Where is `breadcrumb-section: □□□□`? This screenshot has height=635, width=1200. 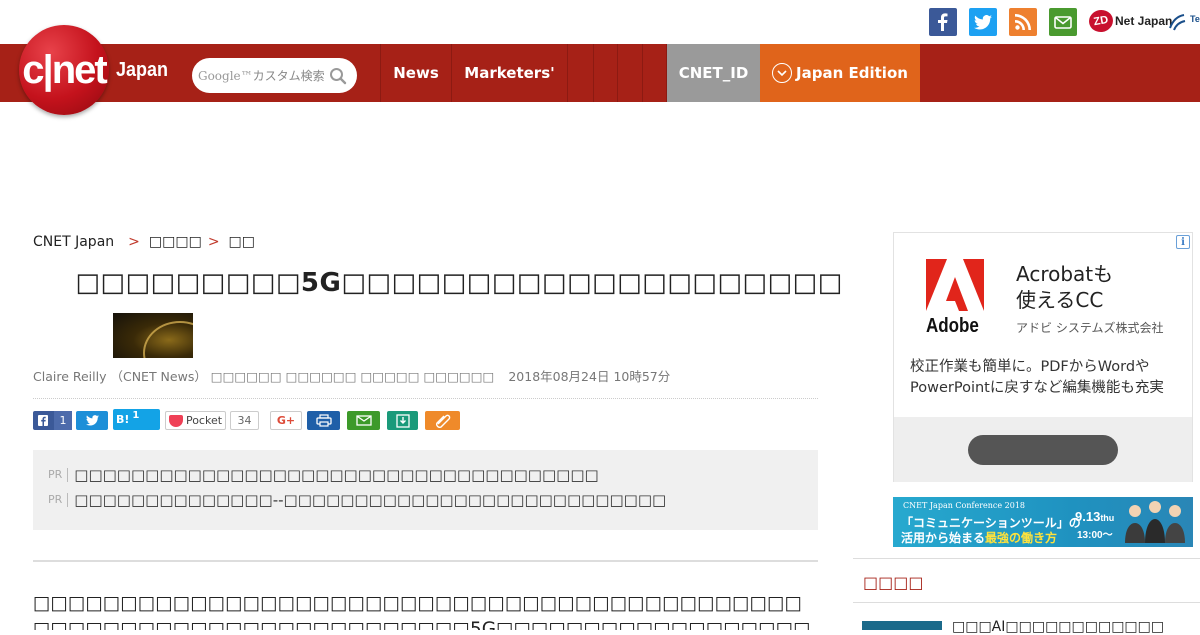
breadcrumb-section: □□□□ is located at coordinates (175, 242).